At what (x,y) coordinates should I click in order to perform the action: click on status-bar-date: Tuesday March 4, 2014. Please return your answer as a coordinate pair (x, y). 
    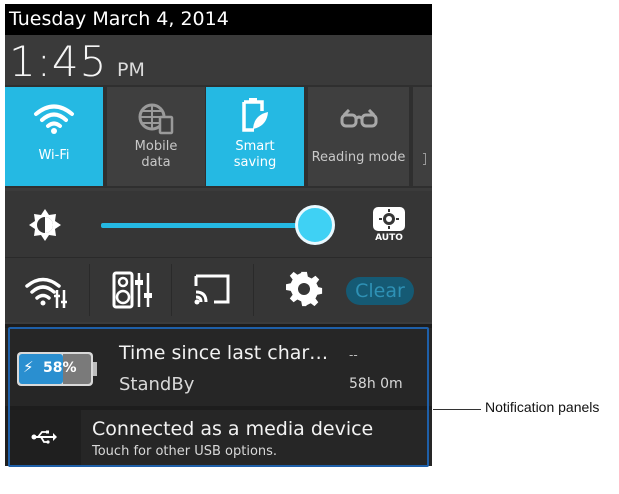
    Looking at the image, I should click on (218, 19).